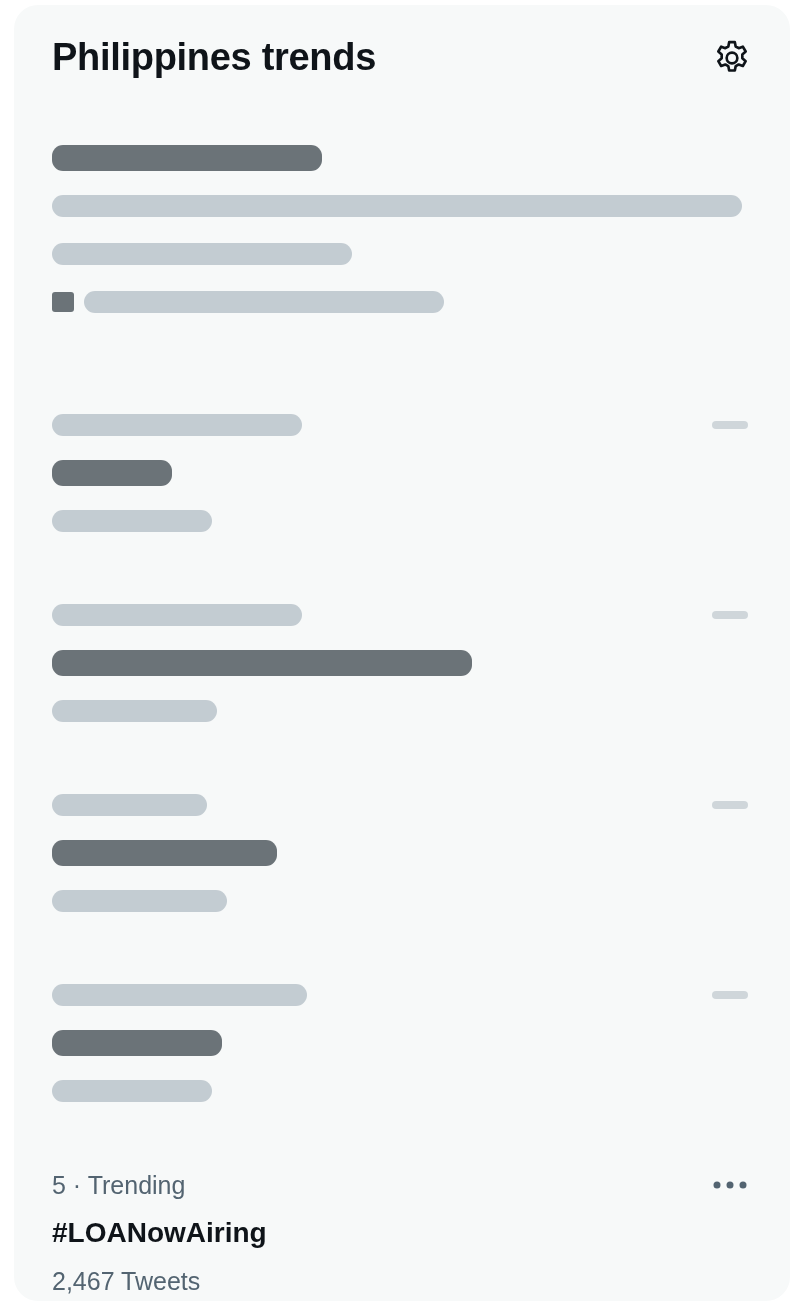 The height and width of the screenshot is (1307, 800). What do you see at coordinates (214, 58) in the screenshot?
I see `panel-title: Philippines trends` at bounding box center [214, 58].